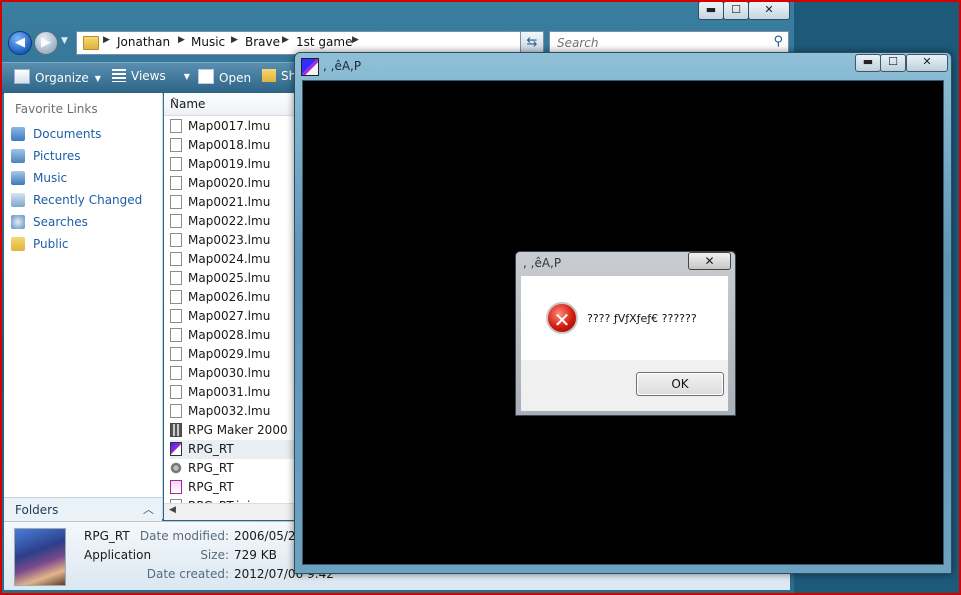 Image resolution: width=961 pixels, height=595 pixels. I want to click on file-name: Map0020.lmu, so click(229, 183).